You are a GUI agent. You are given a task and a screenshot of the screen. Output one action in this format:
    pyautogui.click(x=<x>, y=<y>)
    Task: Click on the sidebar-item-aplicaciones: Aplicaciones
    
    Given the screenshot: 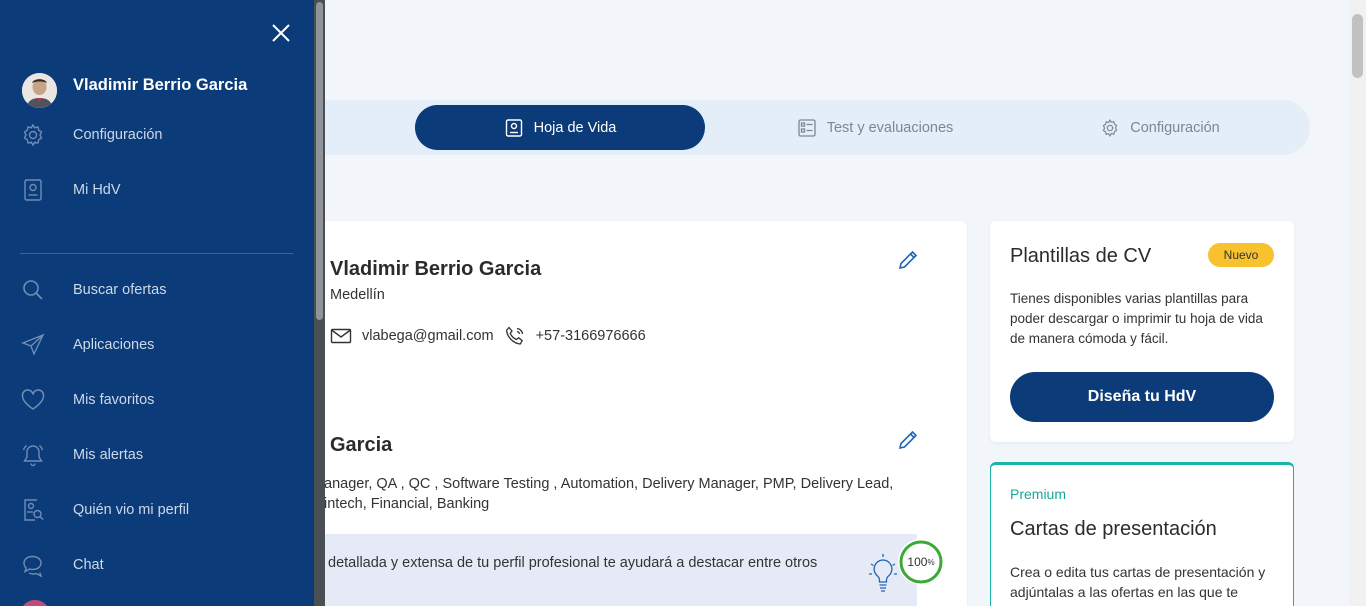 What is the action you would take?
    pyautogui.click(x=160, y=345)
    